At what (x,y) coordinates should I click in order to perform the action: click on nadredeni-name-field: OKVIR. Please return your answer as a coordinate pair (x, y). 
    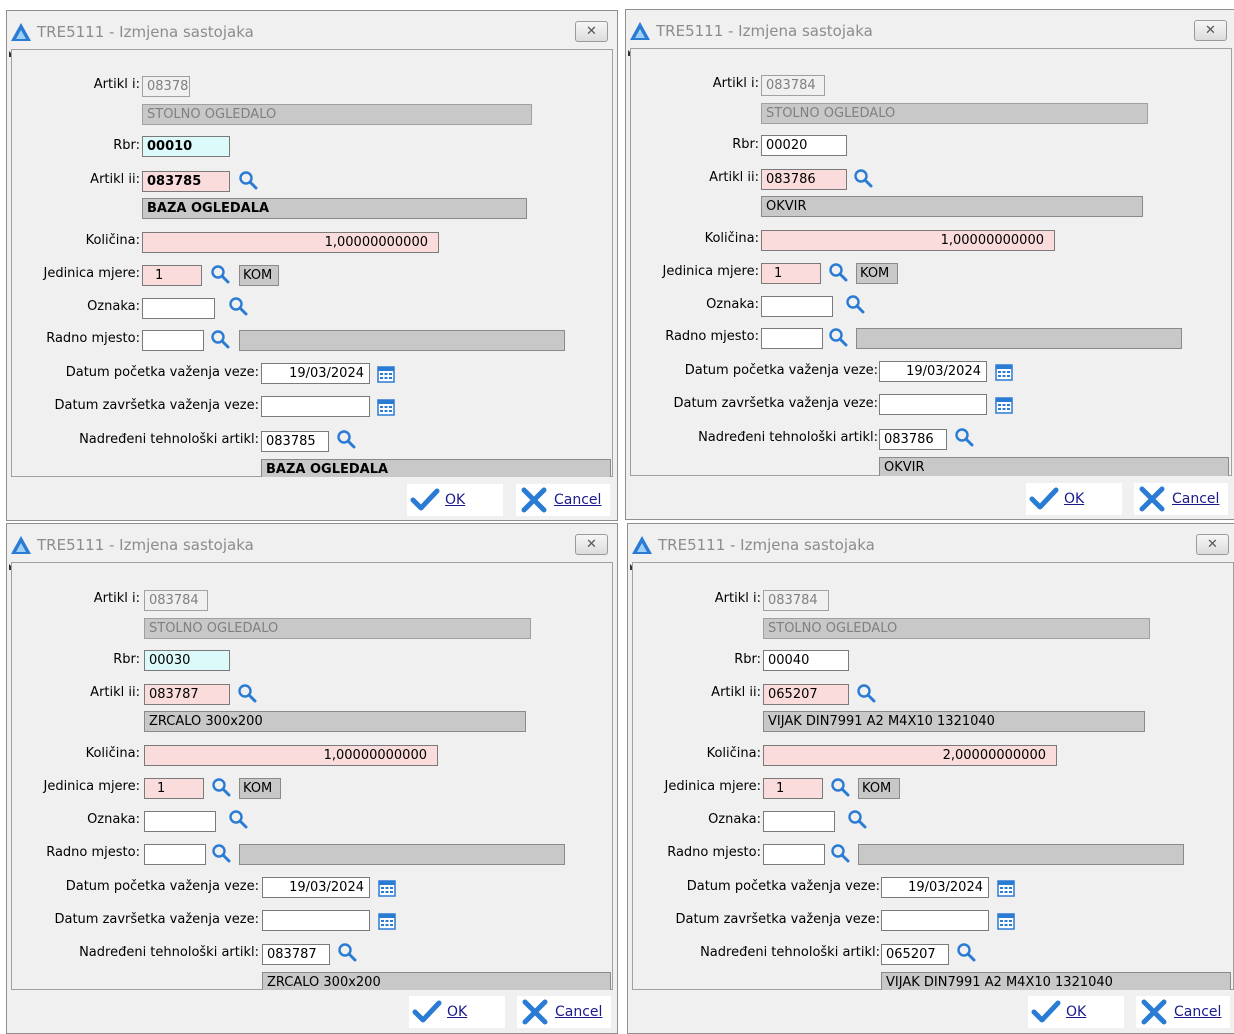
    Looking at the image, I should click on (1054, 467).